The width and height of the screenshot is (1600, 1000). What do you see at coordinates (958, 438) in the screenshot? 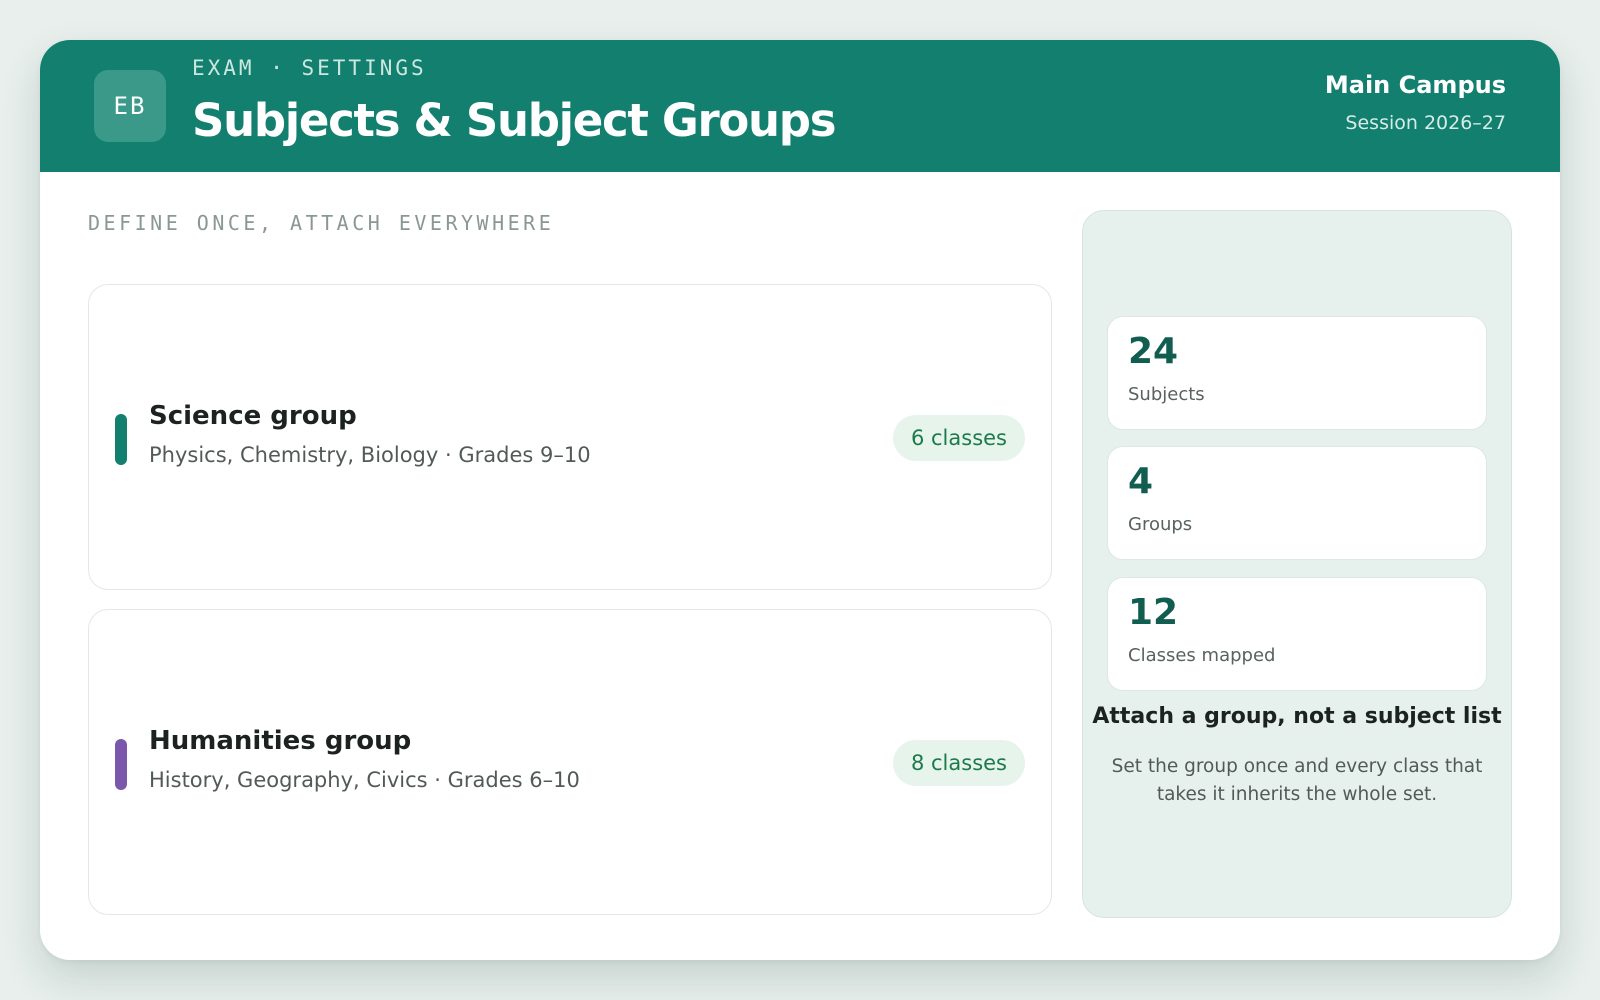
I see `class-count-badge: 6 classes` at bounding box center [958, 438].